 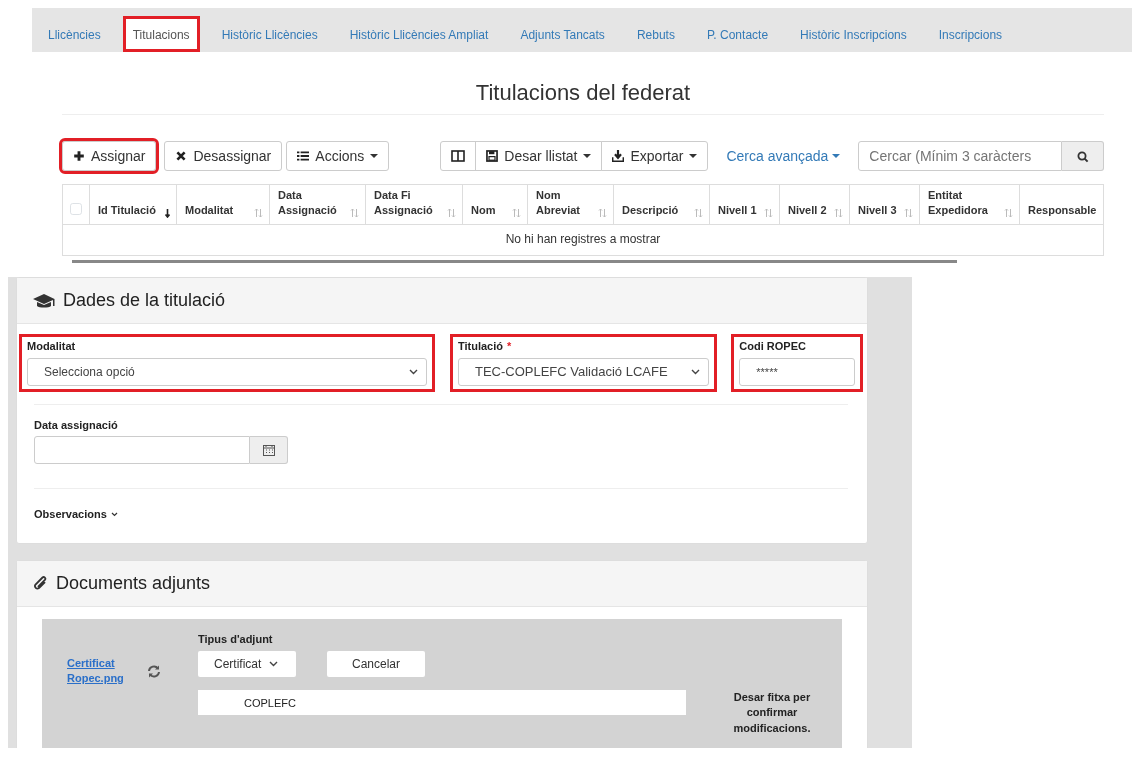 What do you see at coordinates (338, 156) in the screenshot?
I see `toolbar-button: Accions` at bounding box center [338, 156].